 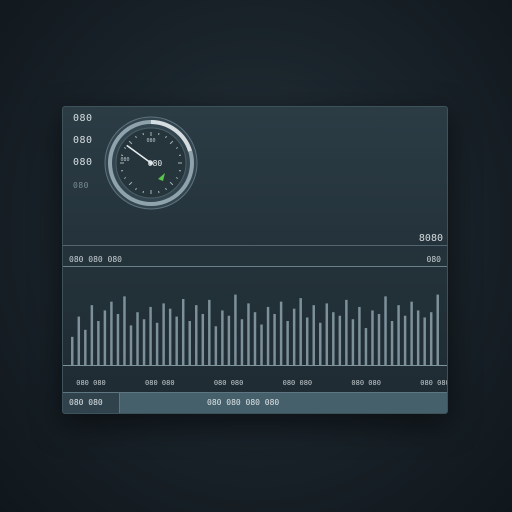 I want to click on chart-header-right: 080, so click(x=433, y=259).